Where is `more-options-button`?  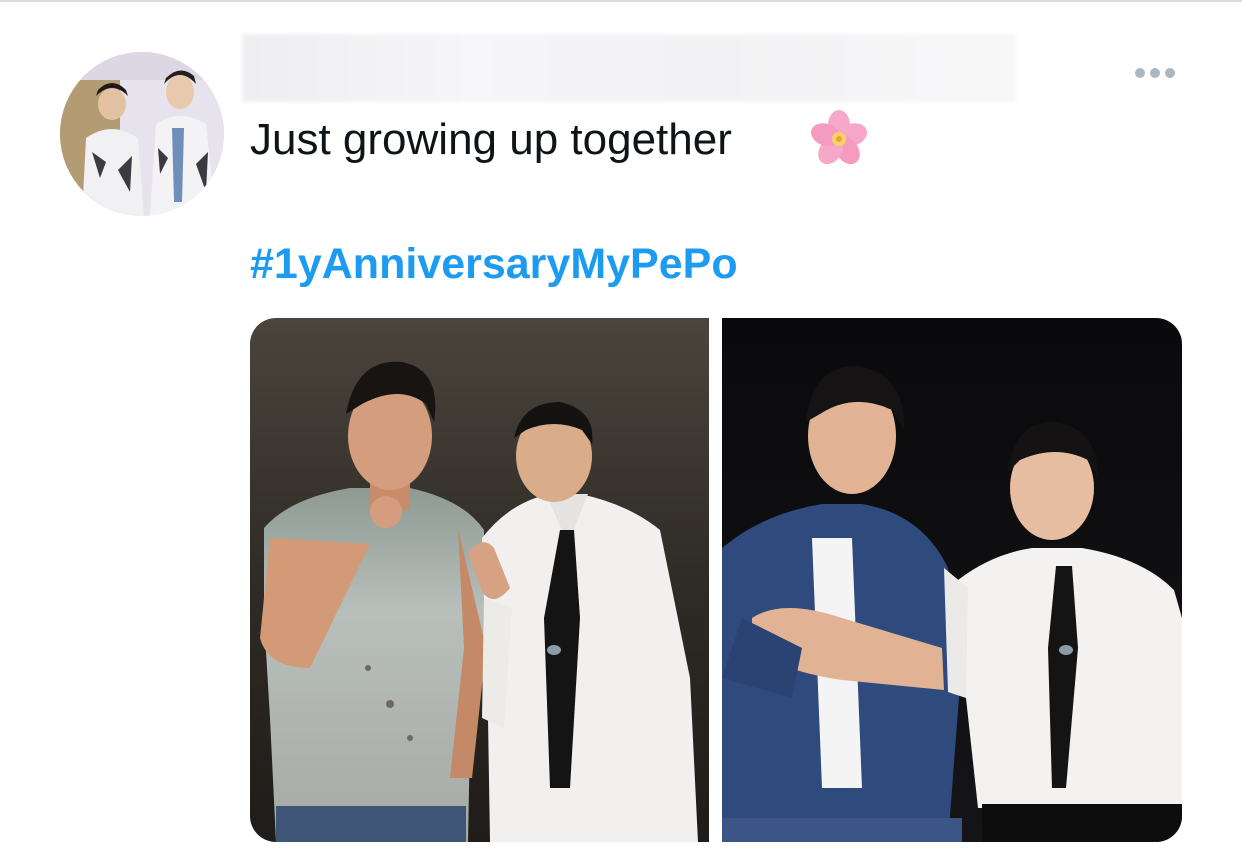 more-options-button is located at coordinates (1155, 73).